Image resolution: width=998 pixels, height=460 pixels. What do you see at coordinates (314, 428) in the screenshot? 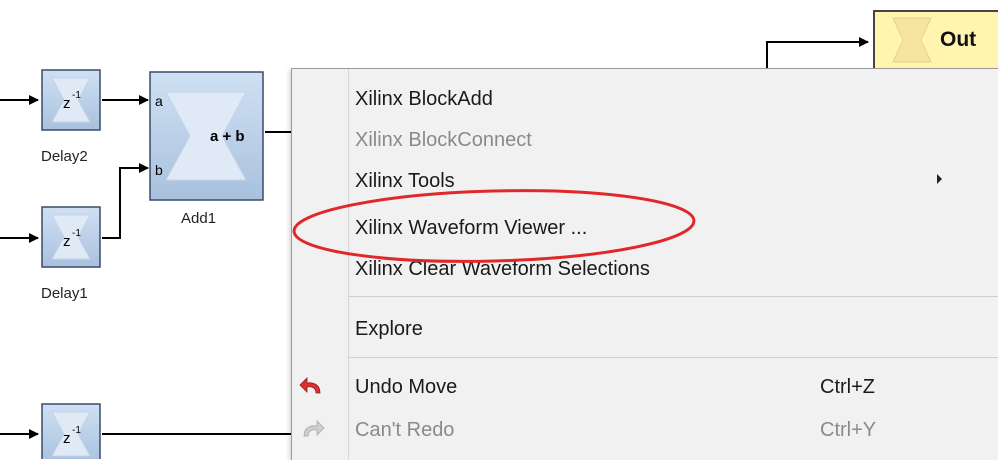
I see `redo-icon` at bounding box center [314, 428].